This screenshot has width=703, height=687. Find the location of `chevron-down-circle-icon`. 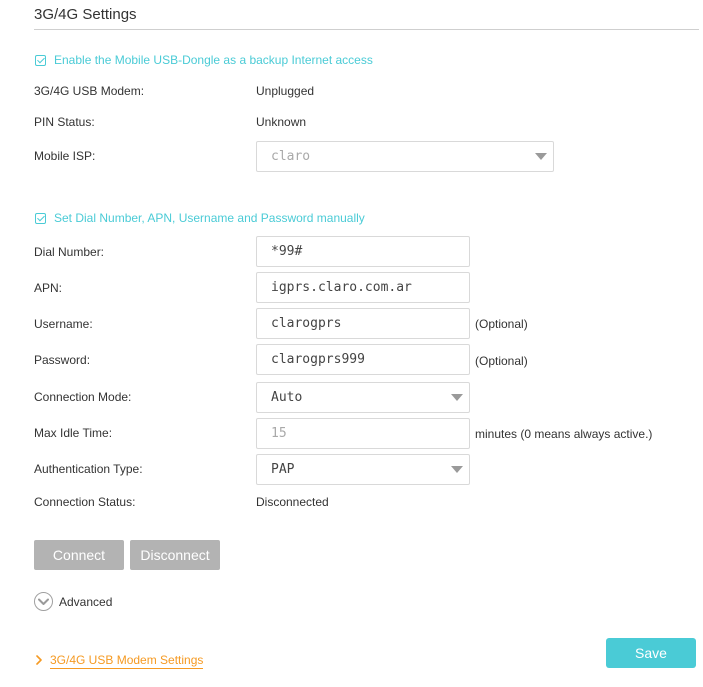

chevron-down-circle-icon is located at coordinates (43, 601).